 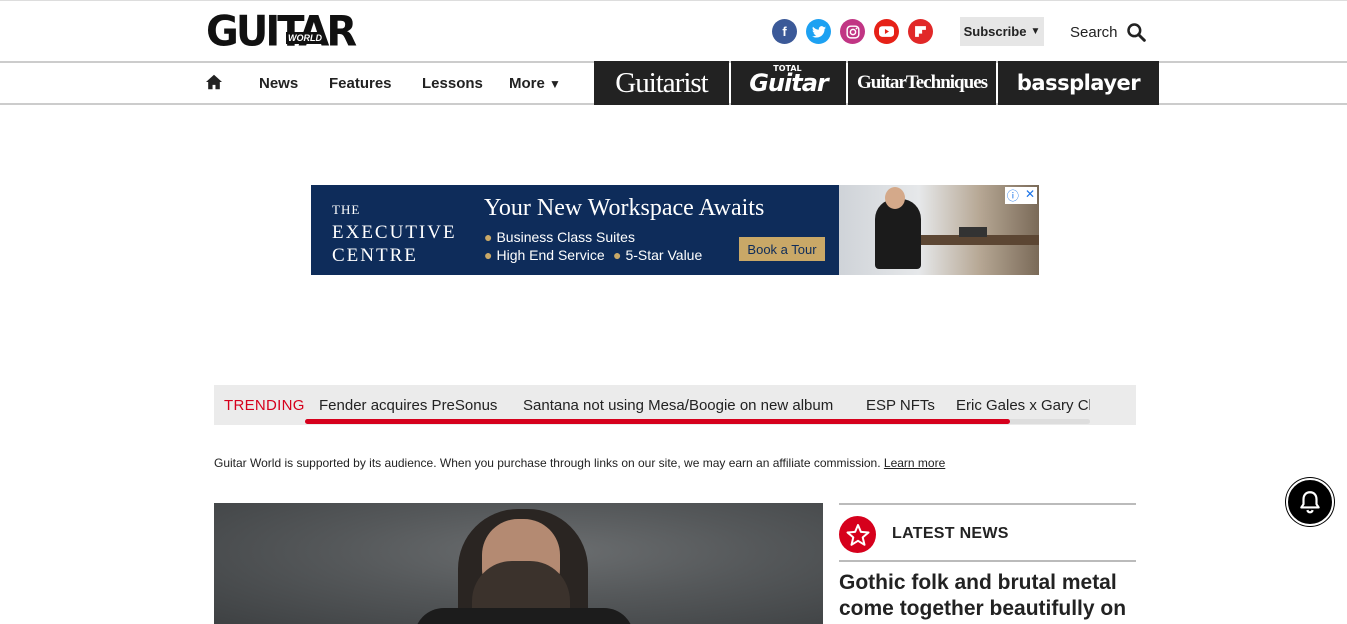 What do you see at coordinates (1094, 32) in the screenshot?
I see `search-label: Search` at bounding box center [1094, 32].